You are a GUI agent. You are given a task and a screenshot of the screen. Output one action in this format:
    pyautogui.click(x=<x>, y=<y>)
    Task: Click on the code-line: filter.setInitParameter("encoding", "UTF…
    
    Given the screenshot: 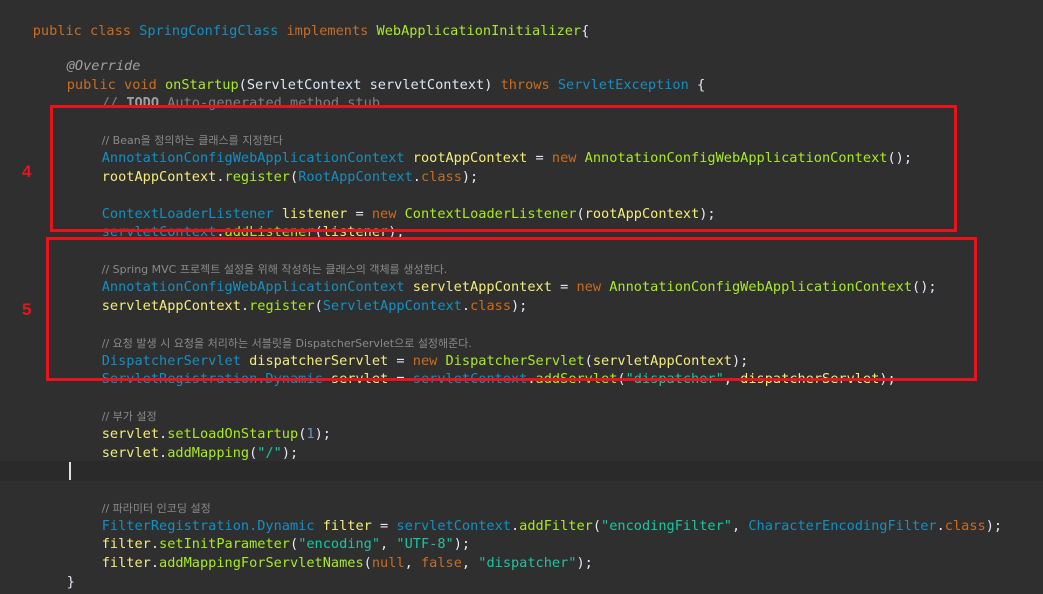 What is the action you would take?
    pyautogui.click(x=286, y=544)
    